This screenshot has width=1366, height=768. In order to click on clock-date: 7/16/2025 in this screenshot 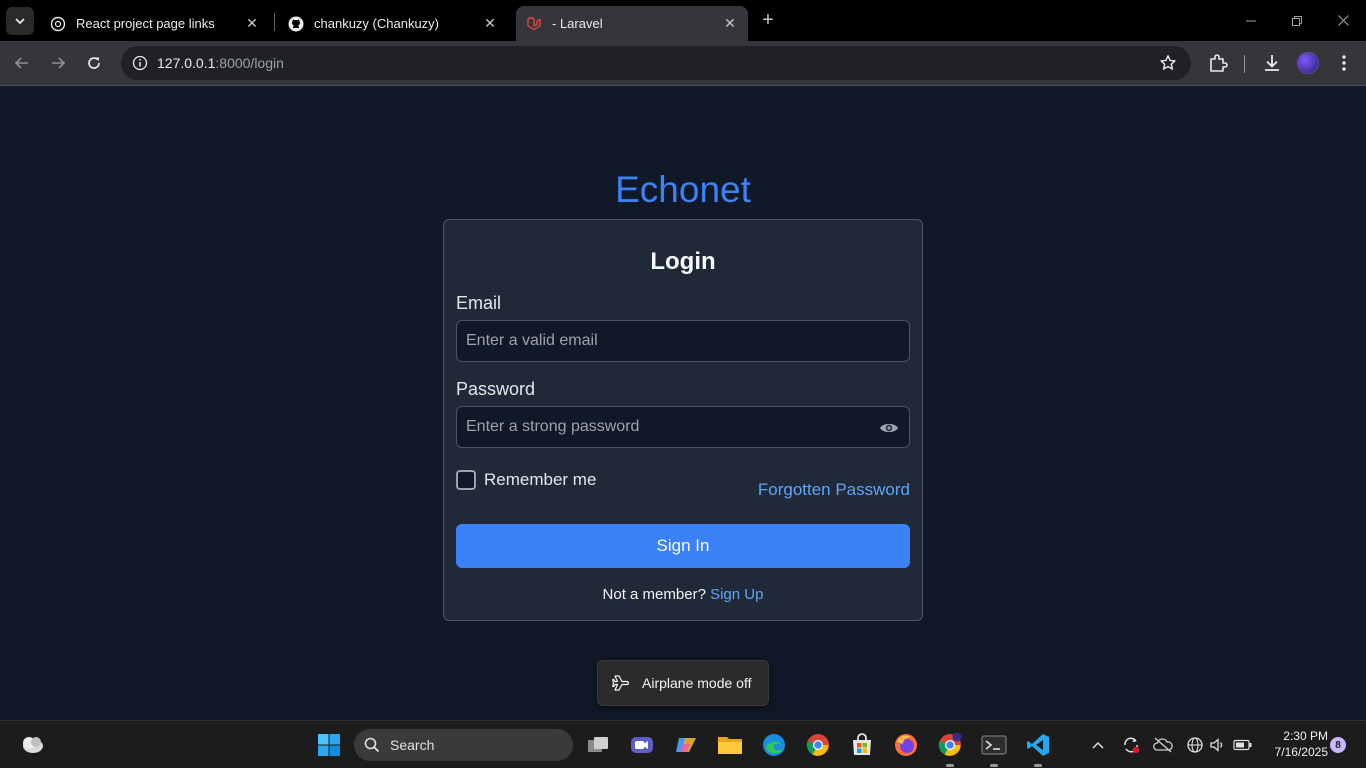, I will do `click(1301, 752)`.